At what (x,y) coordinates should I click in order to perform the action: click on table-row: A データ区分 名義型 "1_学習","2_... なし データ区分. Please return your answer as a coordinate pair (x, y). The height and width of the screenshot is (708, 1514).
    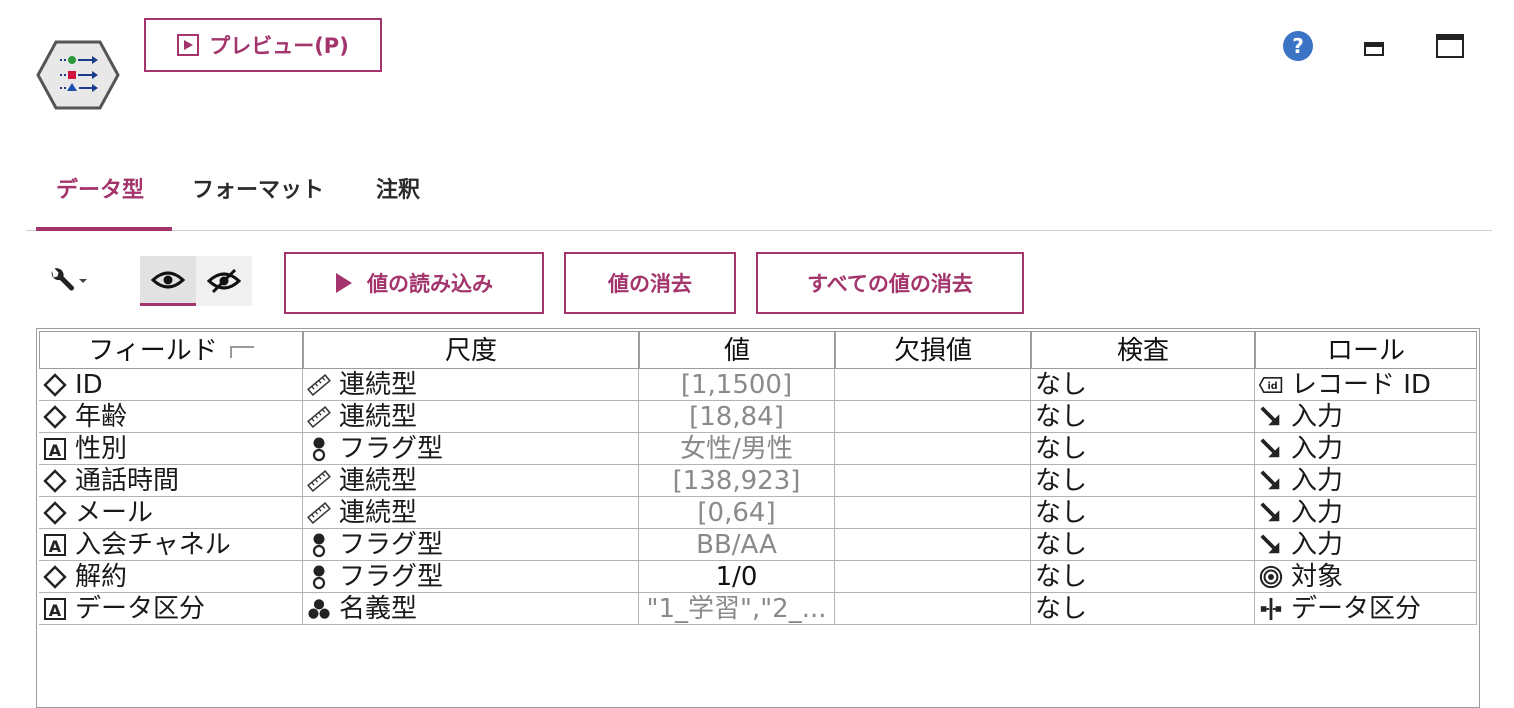
    Looking at the image, I should click on (758, 609).